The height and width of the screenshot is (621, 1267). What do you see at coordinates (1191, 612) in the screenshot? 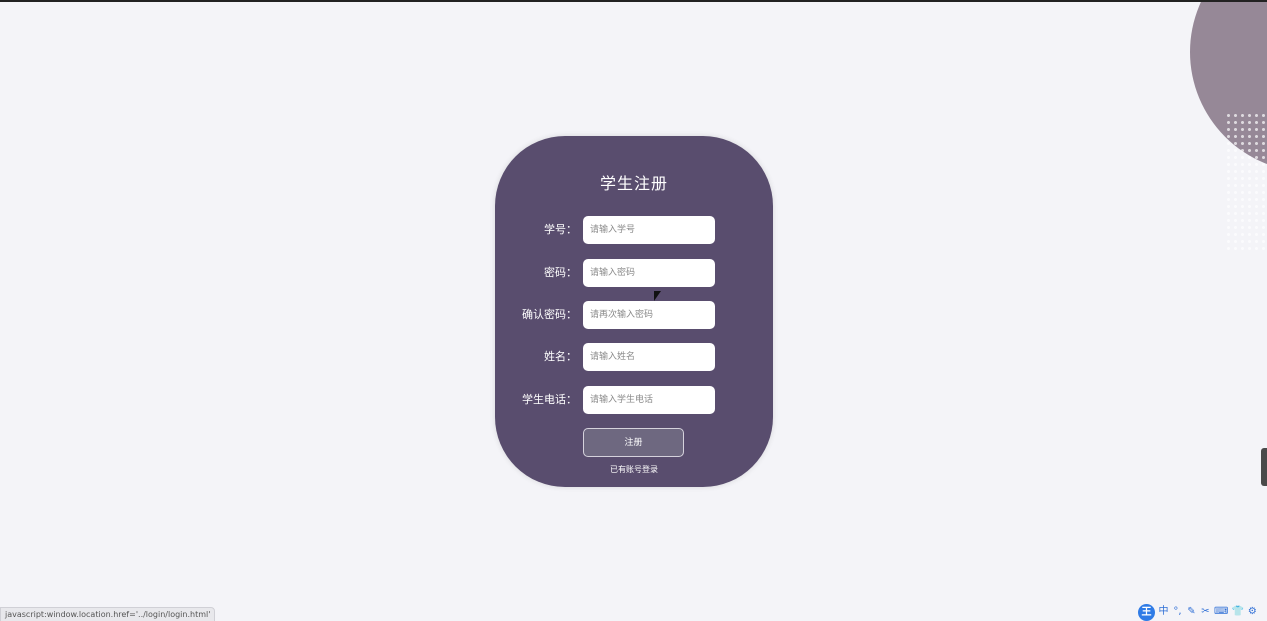
I see `ime-handwriting-icon: ✎` at bounding box center [1191, 612].